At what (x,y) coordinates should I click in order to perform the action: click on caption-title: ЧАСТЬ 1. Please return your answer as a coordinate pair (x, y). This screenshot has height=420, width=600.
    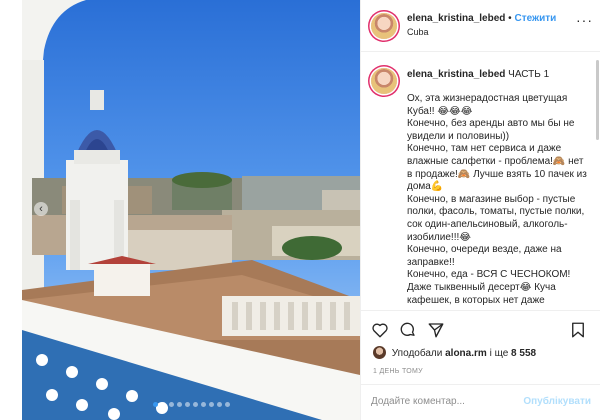
    Looking at the image, I should click on (529, 74).